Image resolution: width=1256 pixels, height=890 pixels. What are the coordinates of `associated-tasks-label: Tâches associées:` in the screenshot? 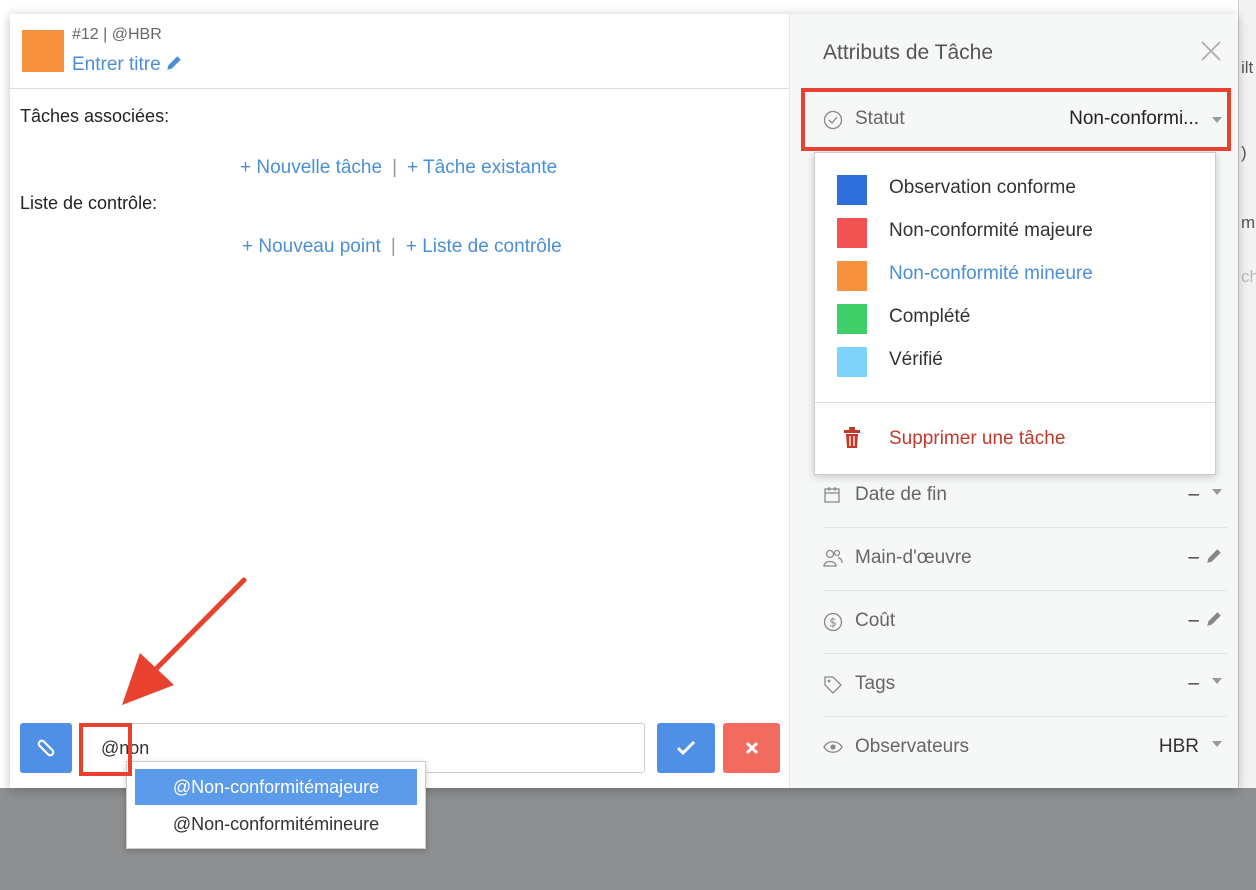 It's located at (95, 116).